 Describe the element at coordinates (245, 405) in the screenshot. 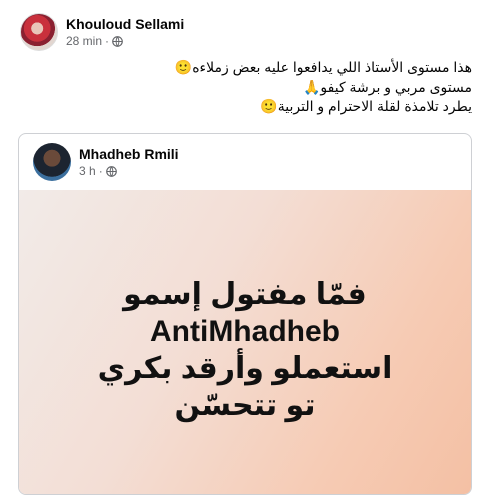

I see `card-line: تو تتحسّن` at that location.